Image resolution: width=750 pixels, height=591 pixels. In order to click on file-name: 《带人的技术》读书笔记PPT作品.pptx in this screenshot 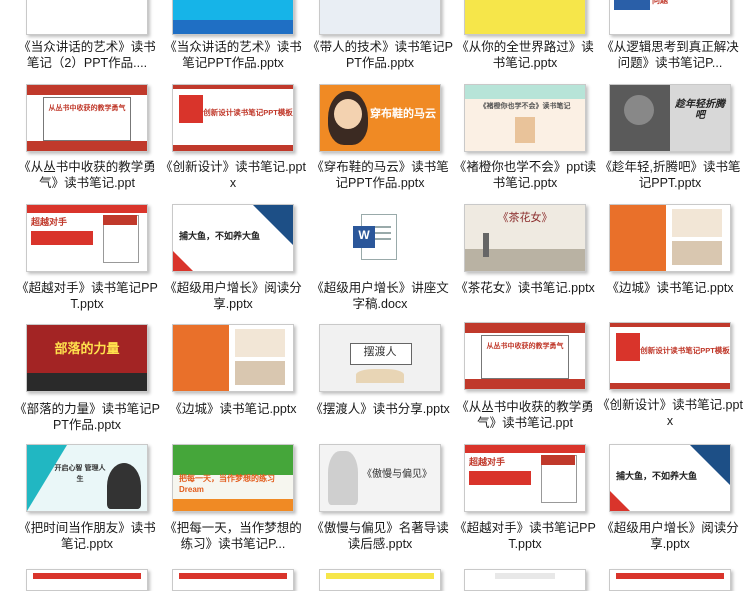, I will do `click(380, 55)`.